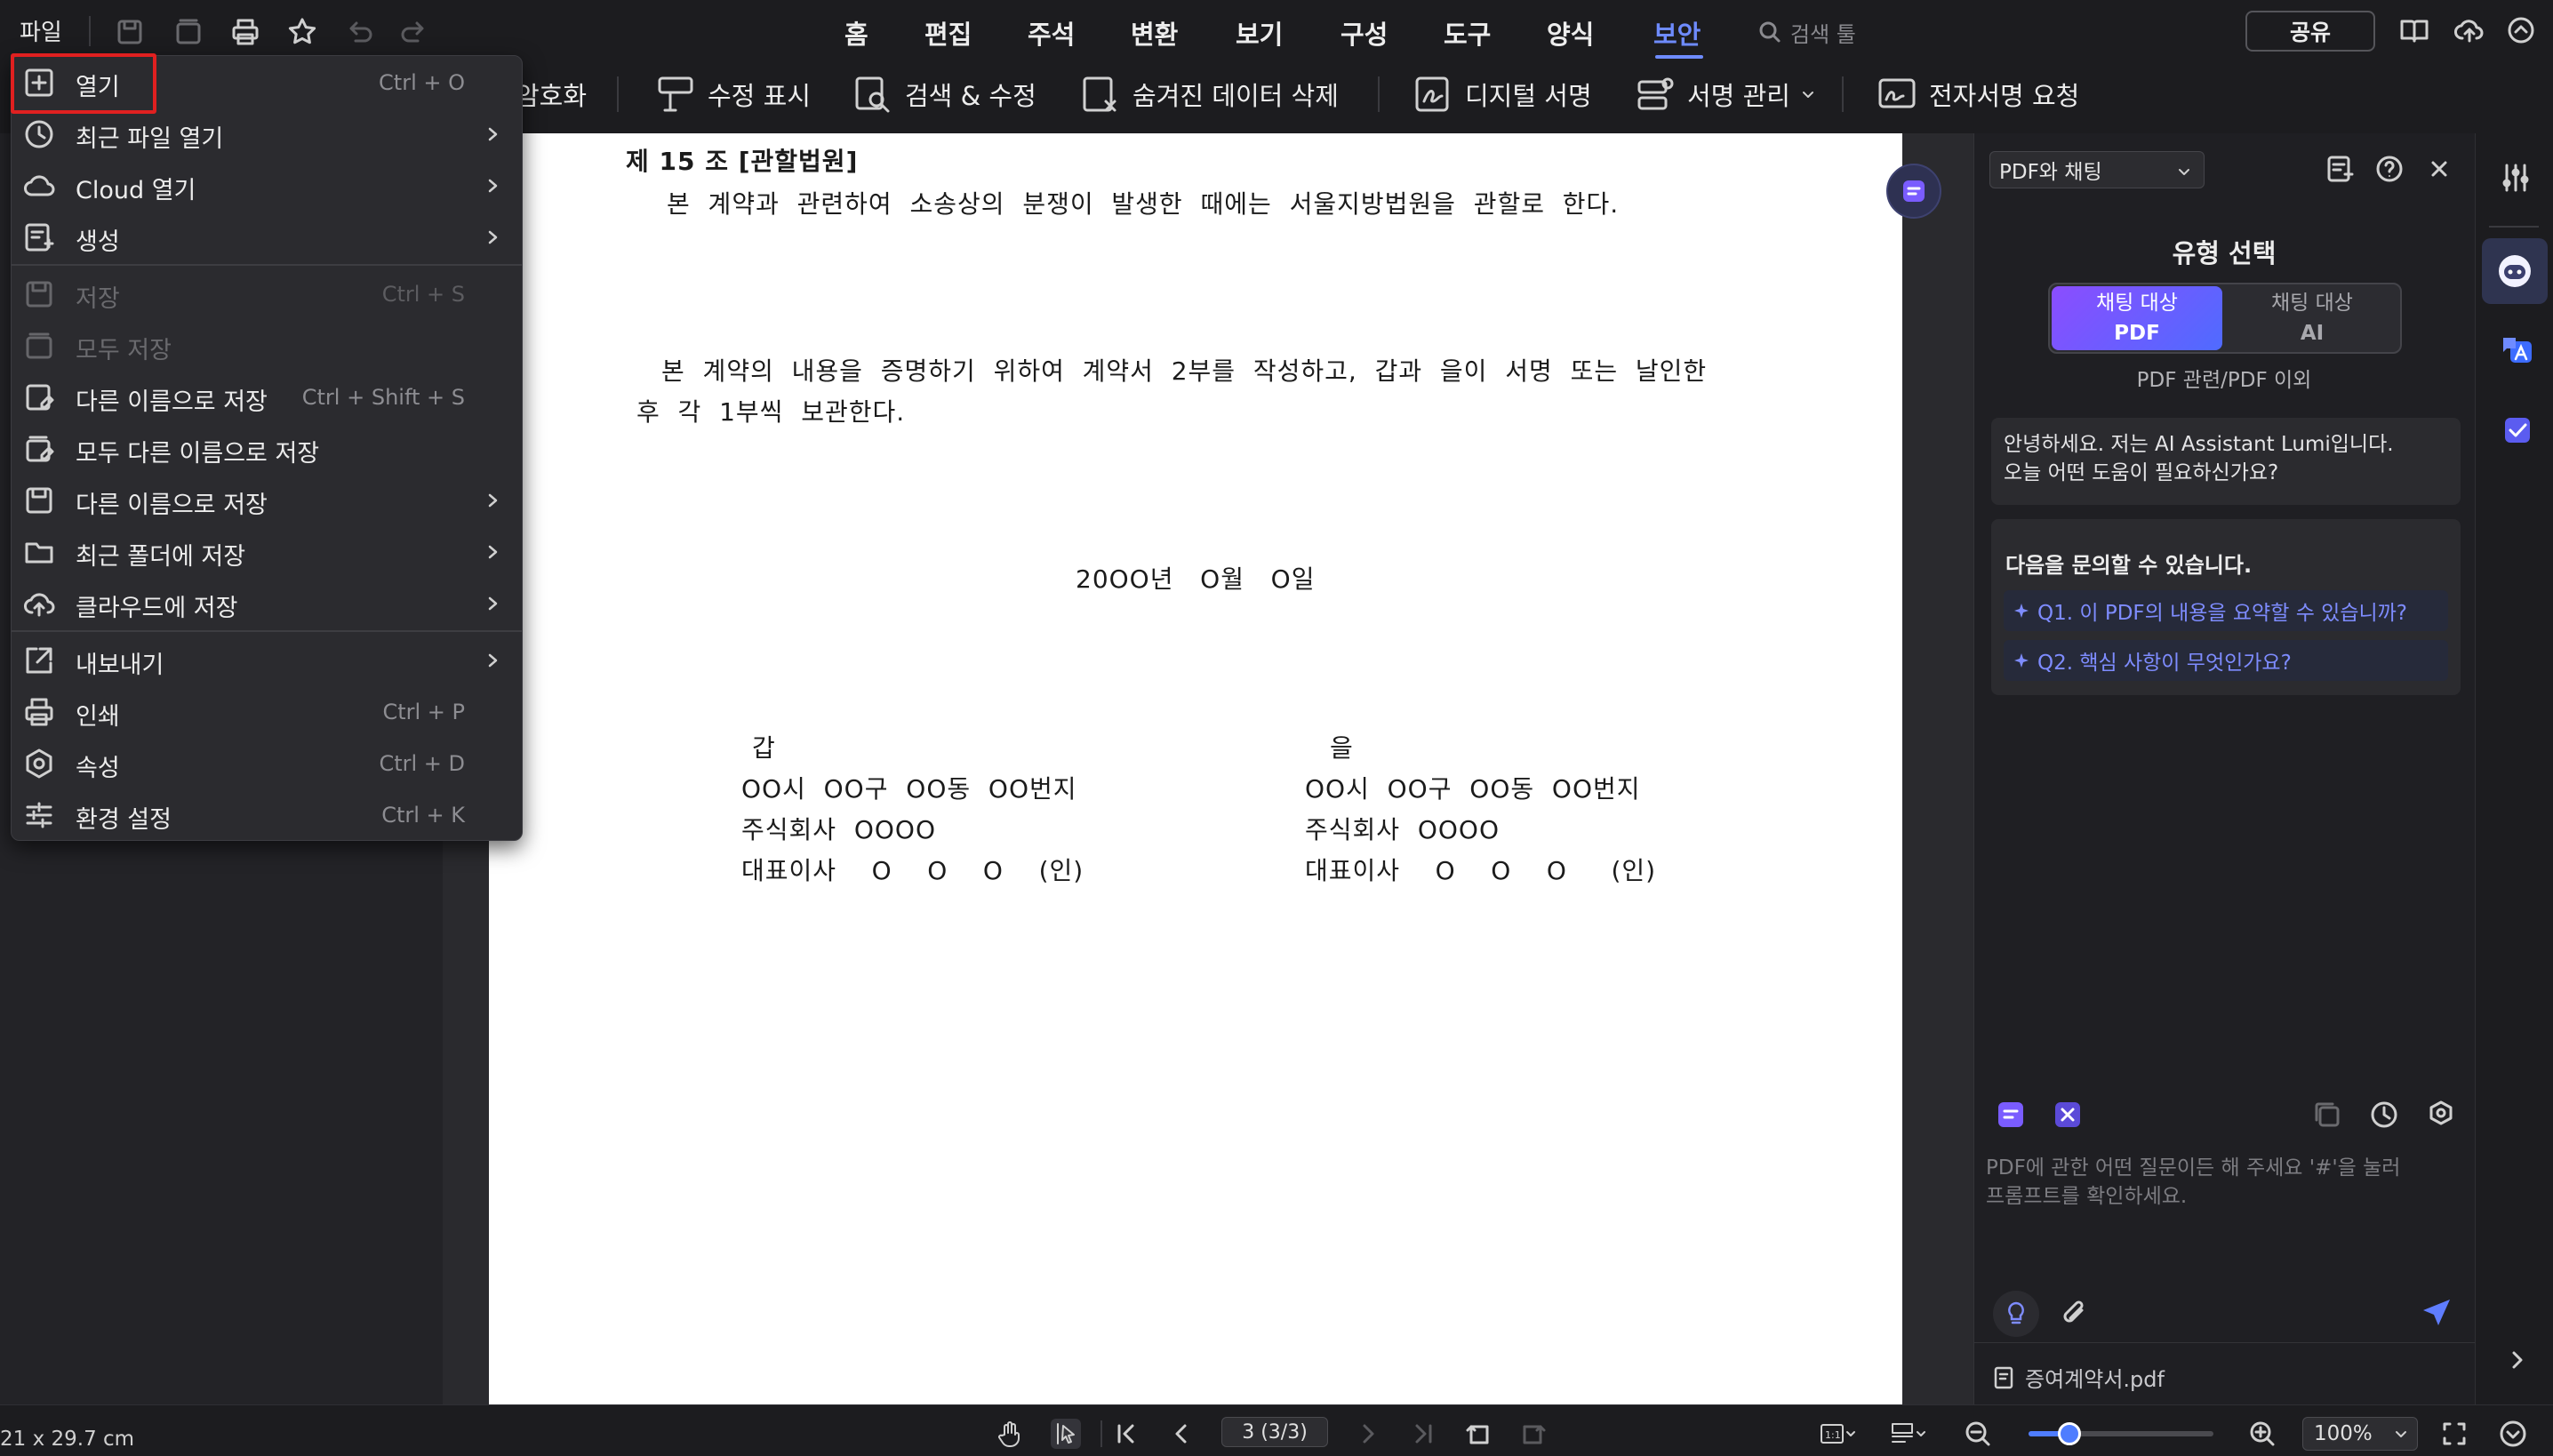 Image resolution: width=2553 pixels, height=1456 pixels. What do you see at coordinates (1126, 1434) in the screenshot?
I see `first-page-icon` at bounding box center [1126, 1434].